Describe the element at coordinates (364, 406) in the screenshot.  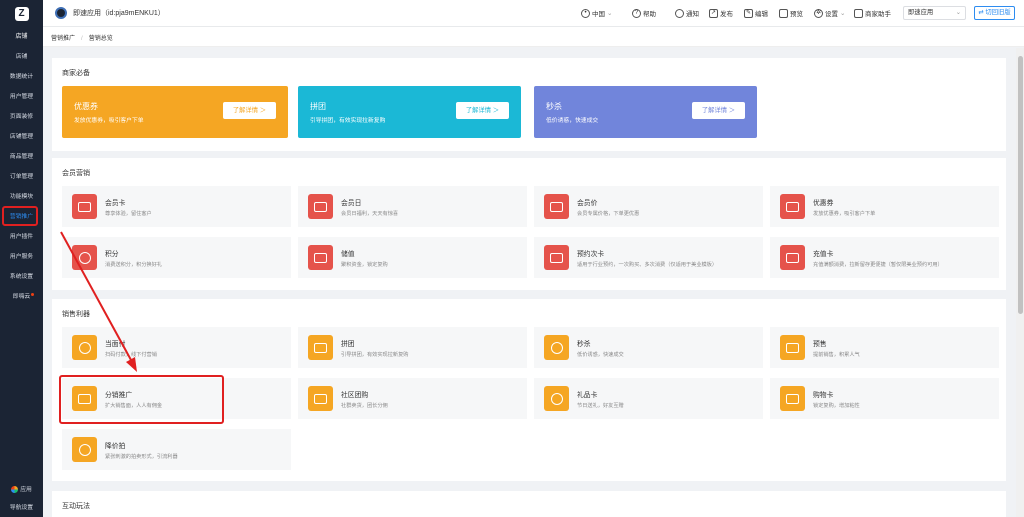
I see `card-desc: 社群卖货，团长分佣` at that location.